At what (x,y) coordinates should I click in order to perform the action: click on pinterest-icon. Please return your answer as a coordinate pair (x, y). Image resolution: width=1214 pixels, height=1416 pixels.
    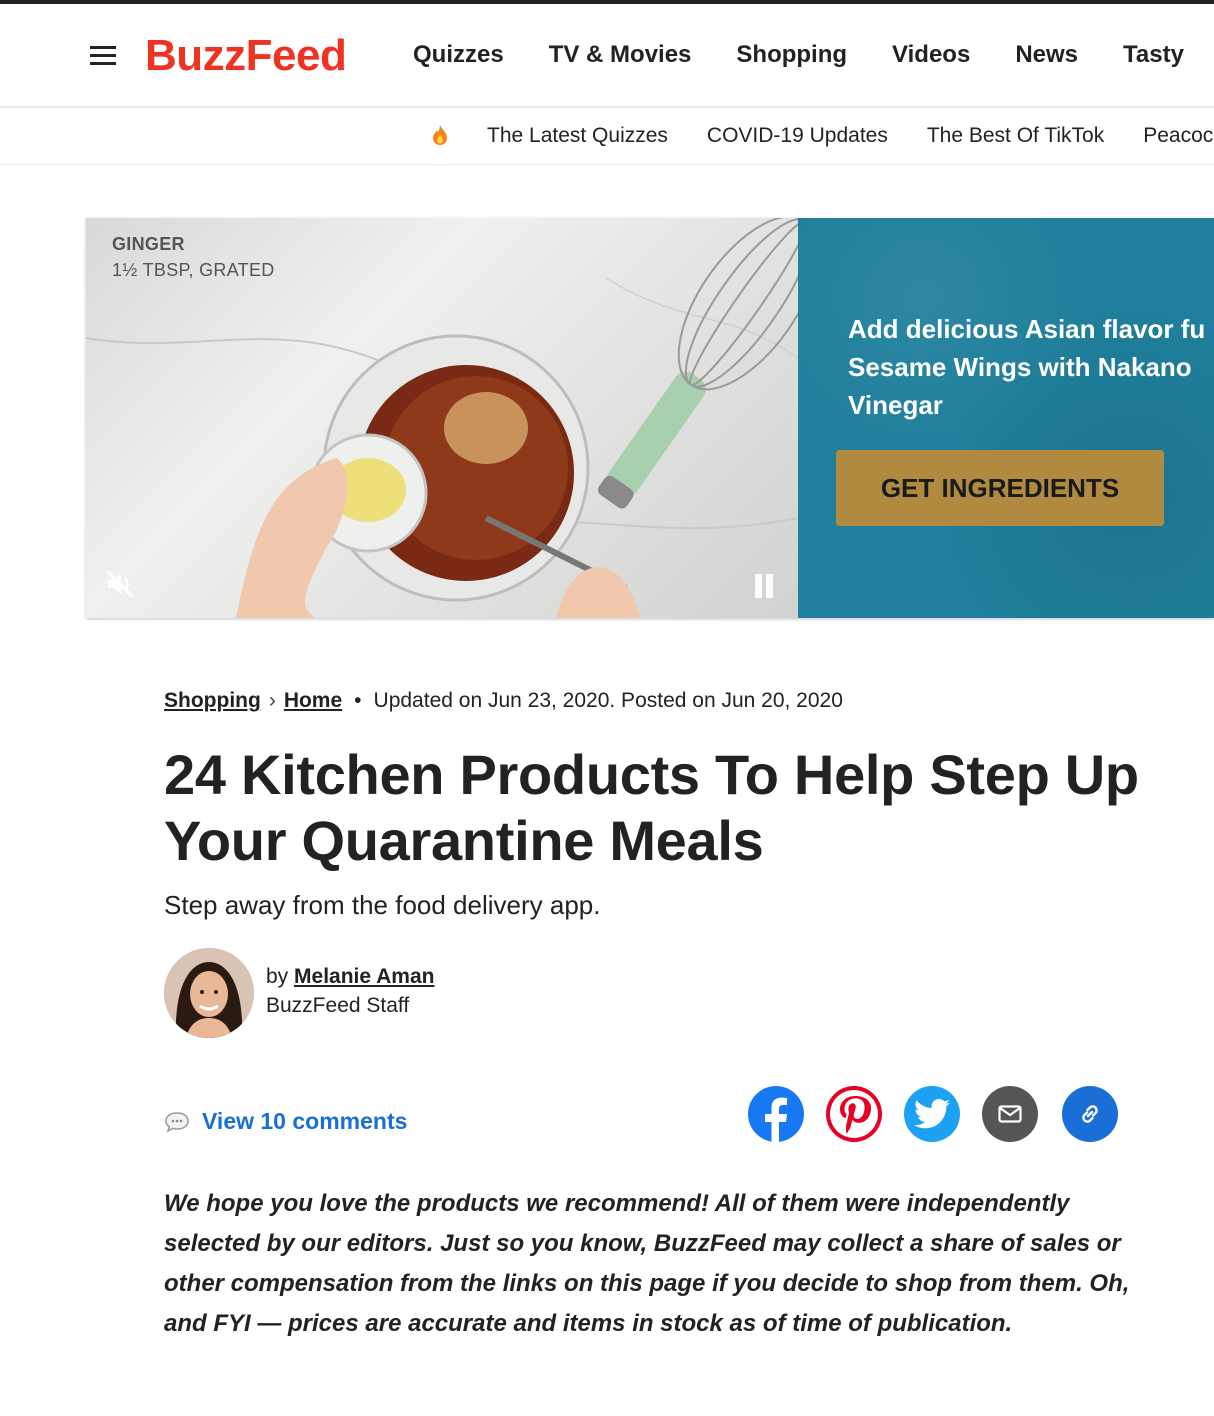
    Looking at the image, I should click on (854, 1114).